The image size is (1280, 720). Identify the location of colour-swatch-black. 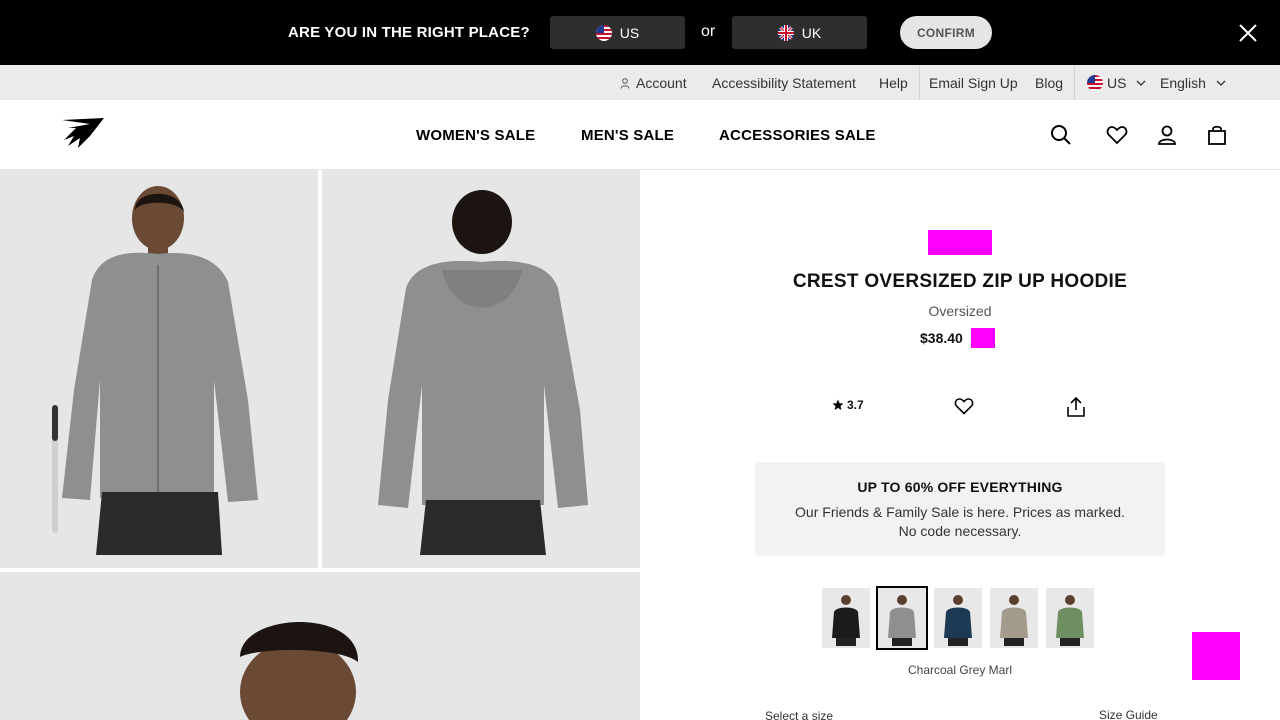
(846, 618).